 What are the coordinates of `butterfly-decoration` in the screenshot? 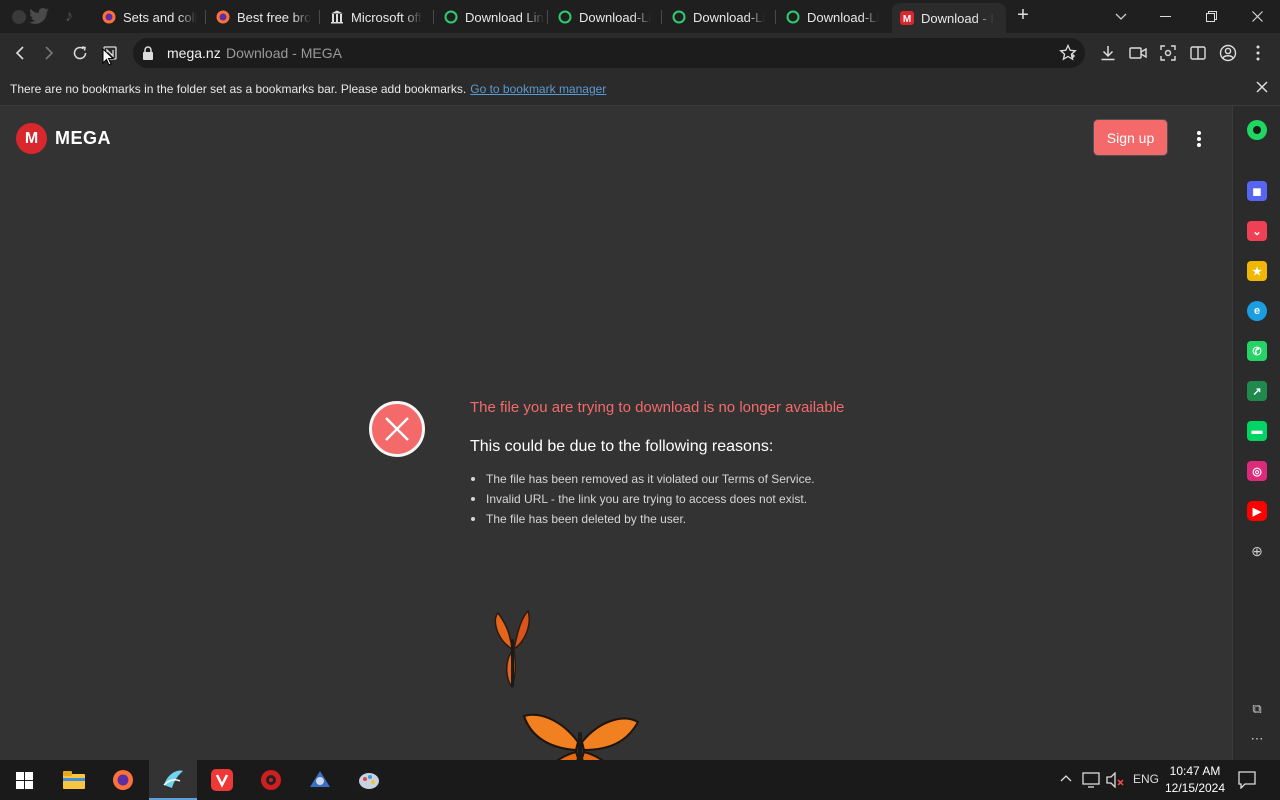 It's located at (512, 649).